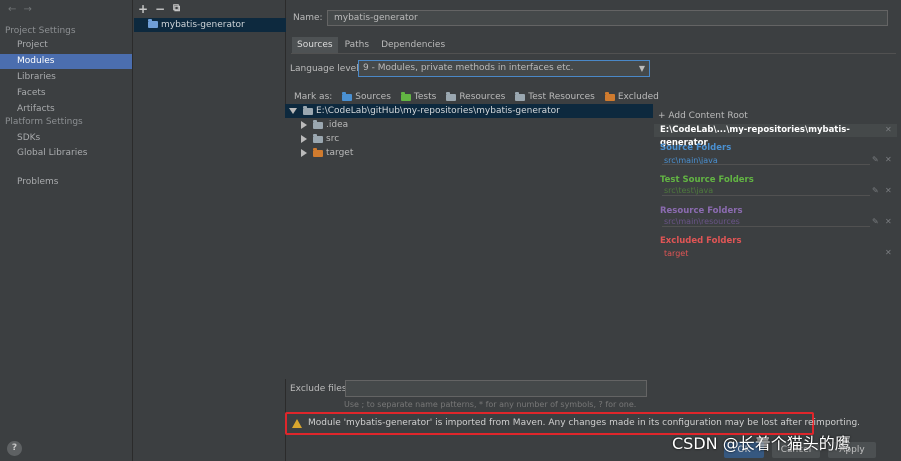 This screenshot has height=461, width=901. I want to click on tab-paths: Paths, so click(357, 45).